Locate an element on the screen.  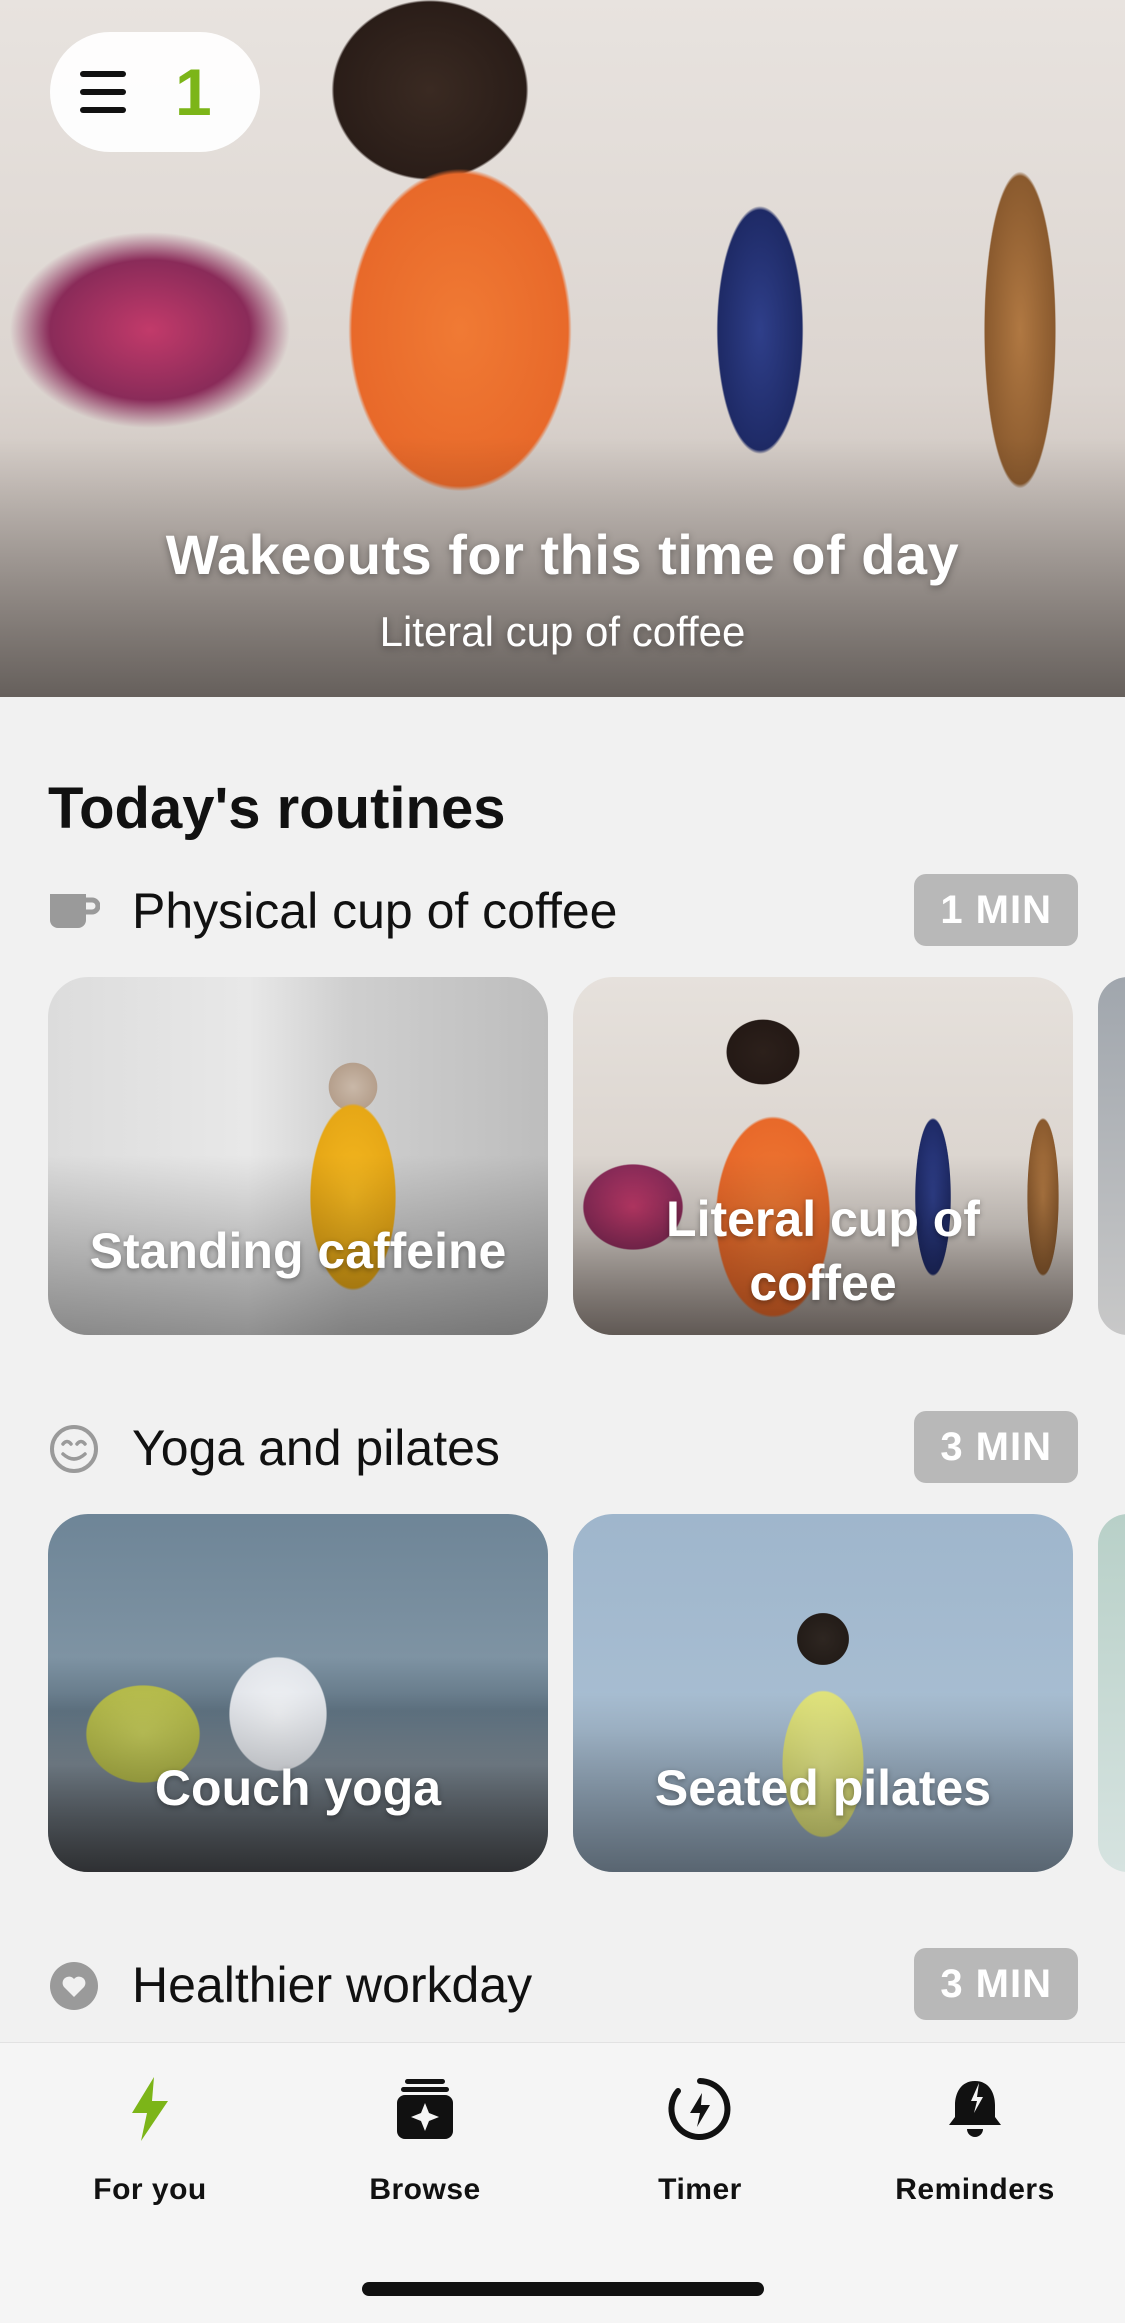
tab-browse: Browse is located at coordinates (425, 2153).